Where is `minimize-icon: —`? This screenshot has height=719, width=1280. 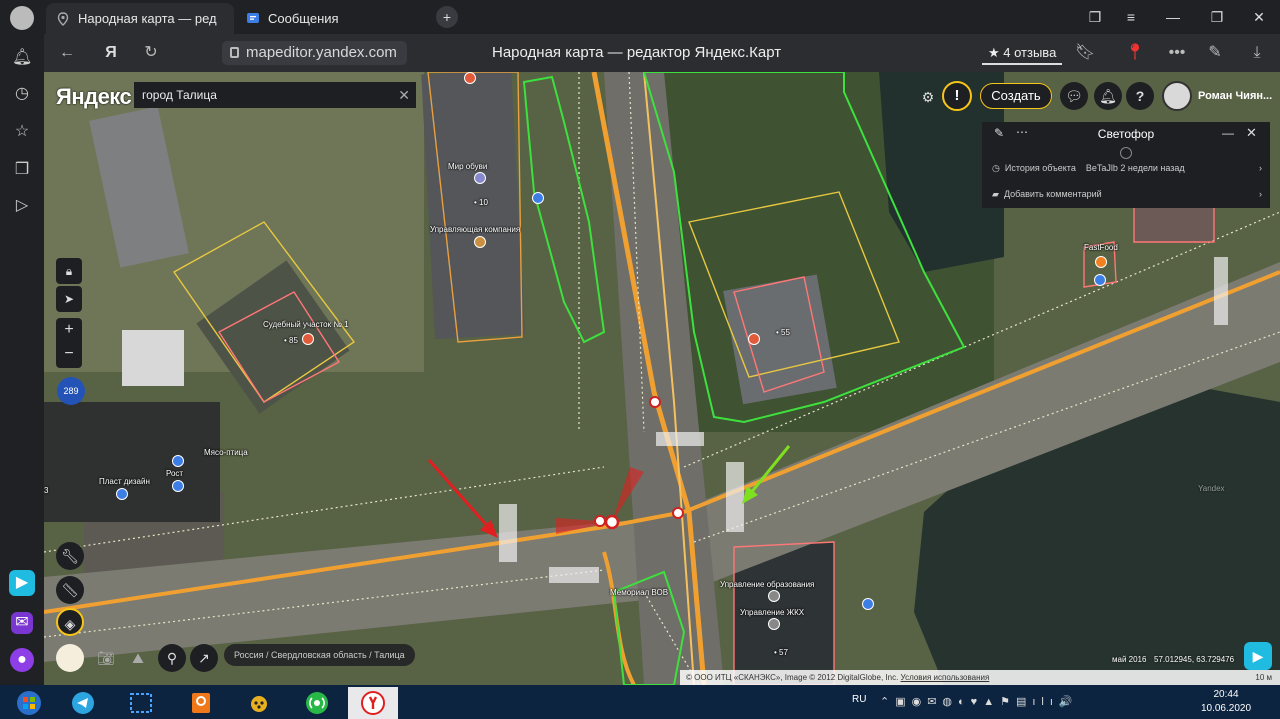 minimize-icon: — is located at coordinates (1173, 17).